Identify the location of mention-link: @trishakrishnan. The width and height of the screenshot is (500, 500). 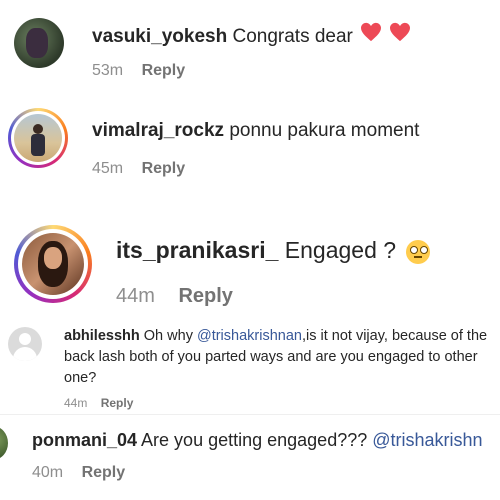
(249, 336).